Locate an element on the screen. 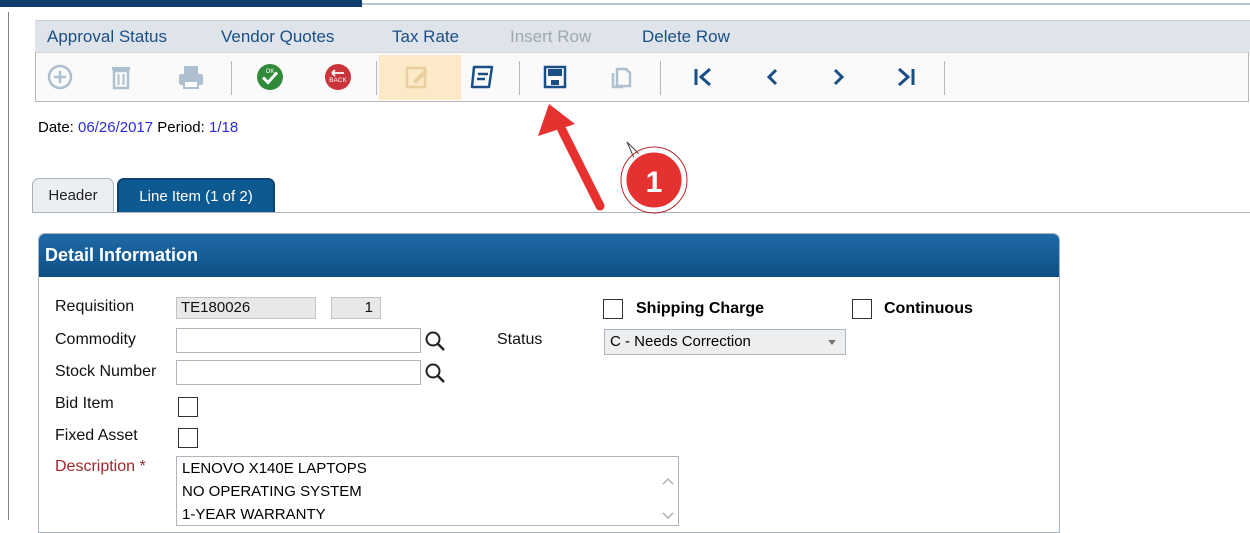 The width and height of the screenshot is (1250, 533). description-scrollbar is located at coordinates (668, 491).